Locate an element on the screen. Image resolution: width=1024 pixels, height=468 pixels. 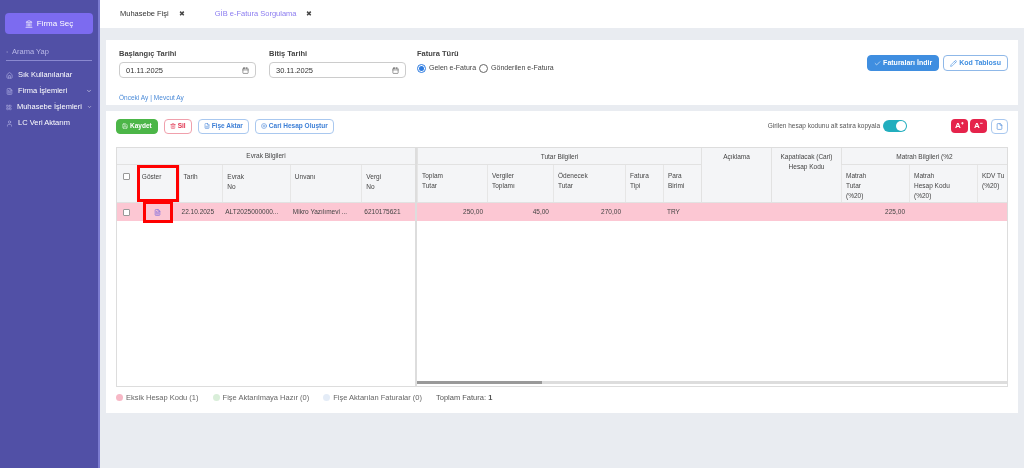
check-icon is located at coordinates (878, 63).